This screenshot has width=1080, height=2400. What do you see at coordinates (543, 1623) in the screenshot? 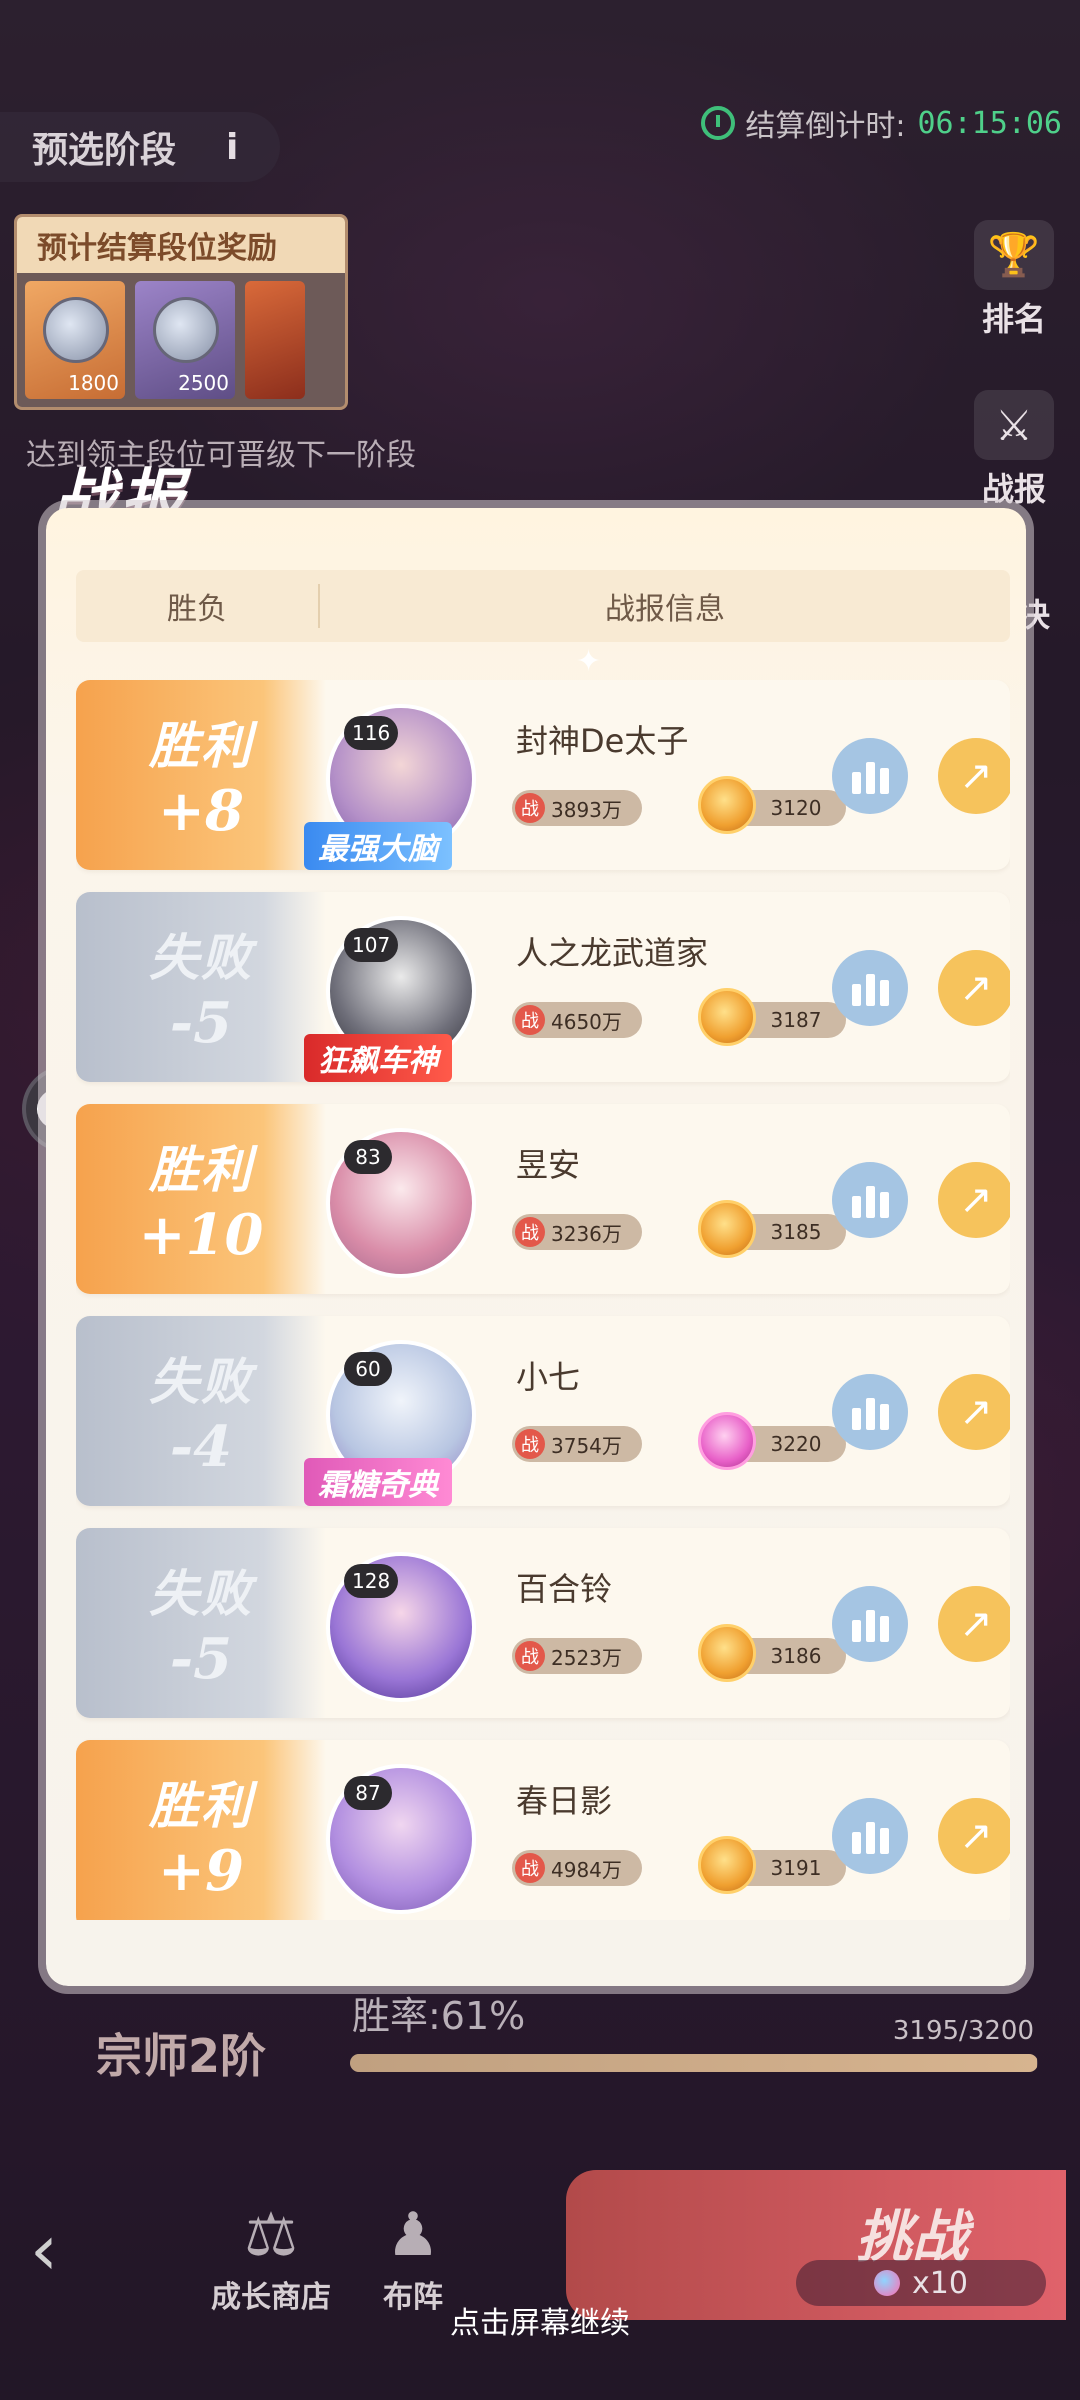
I see `battle-report-row: 失败 -5 128 百合铃 战 2523万 3186 ↗` at bounding box center [543, 1623].